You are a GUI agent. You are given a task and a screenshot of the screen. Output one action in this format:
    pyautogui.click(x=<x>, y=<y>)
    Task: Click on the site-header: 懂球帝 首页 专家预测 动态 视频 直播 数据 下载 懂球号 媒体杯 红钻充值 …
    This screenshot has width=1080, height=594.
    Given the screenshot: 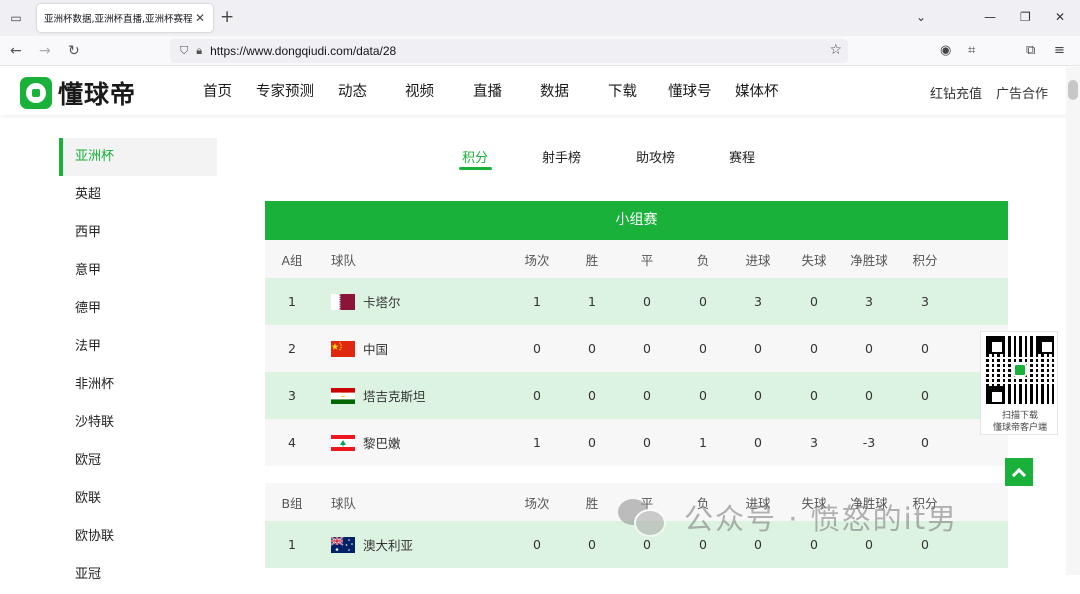 What is the action you would take?
    pyautogui.click(x=540, y=91)
    